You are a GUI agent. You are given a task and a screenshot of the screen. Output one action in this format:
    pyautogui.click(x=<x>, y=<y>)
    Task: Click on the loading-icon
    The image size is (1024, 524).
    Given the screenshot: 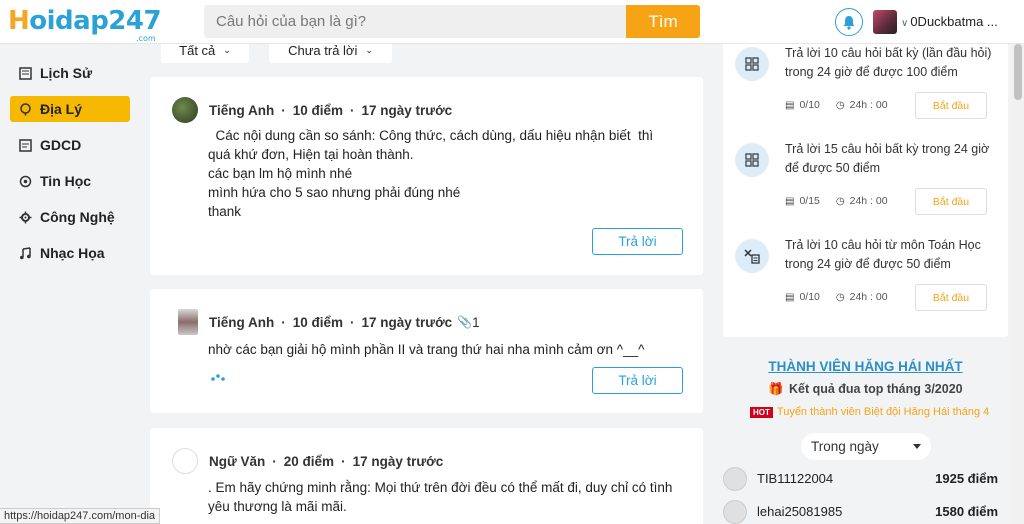 What is the action you would take?
    pyautogui.click(x=218, y=378)
    